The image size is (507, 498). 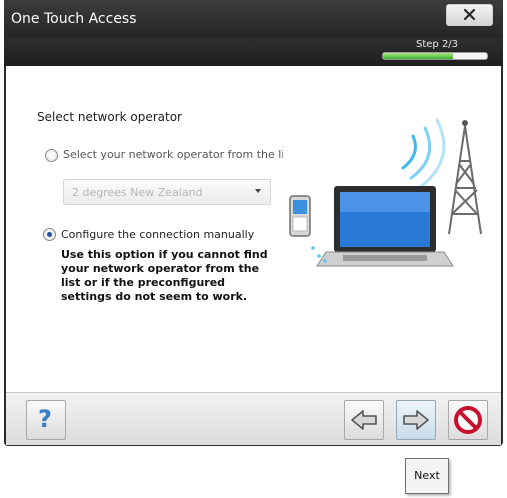 I want to click on page-heading: Select network operator, so click(x=109, y=117).